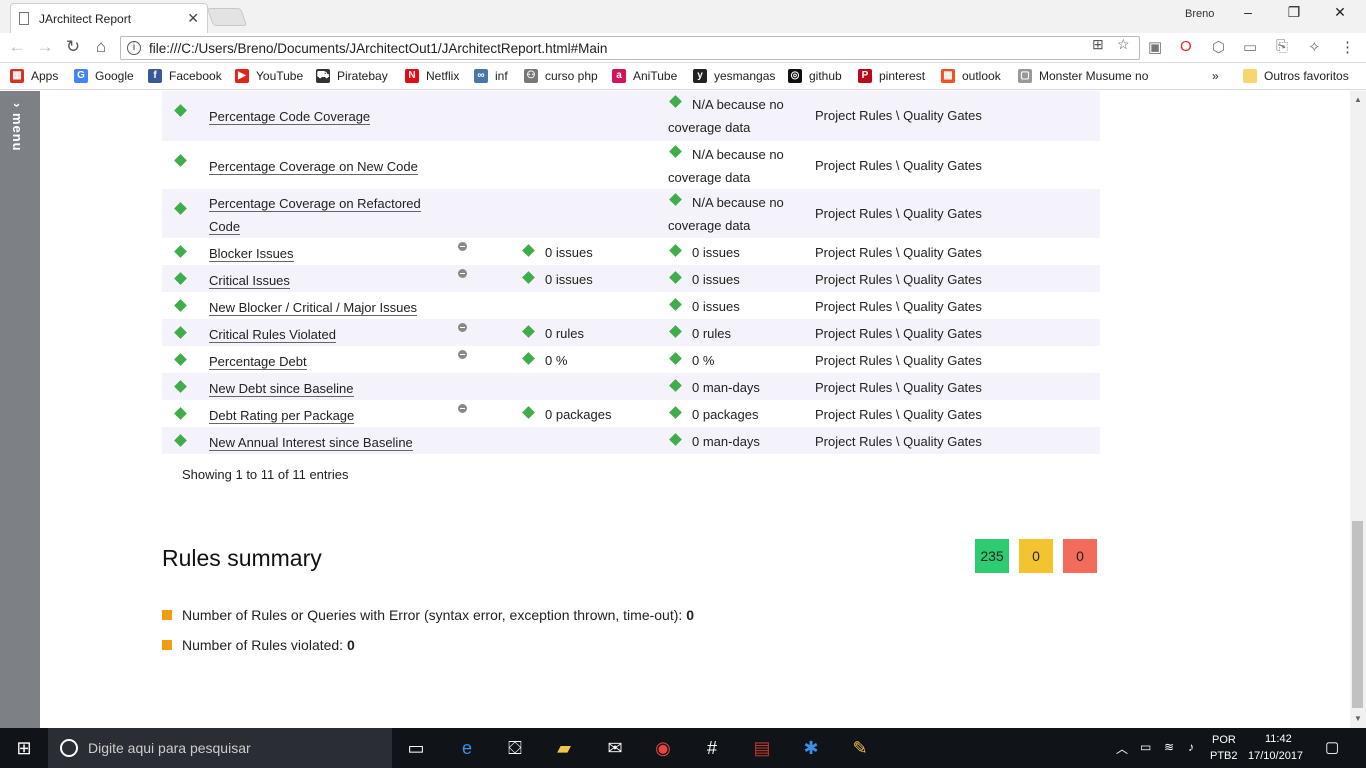  I want to click on edge-icon: e, so click(467, 748).